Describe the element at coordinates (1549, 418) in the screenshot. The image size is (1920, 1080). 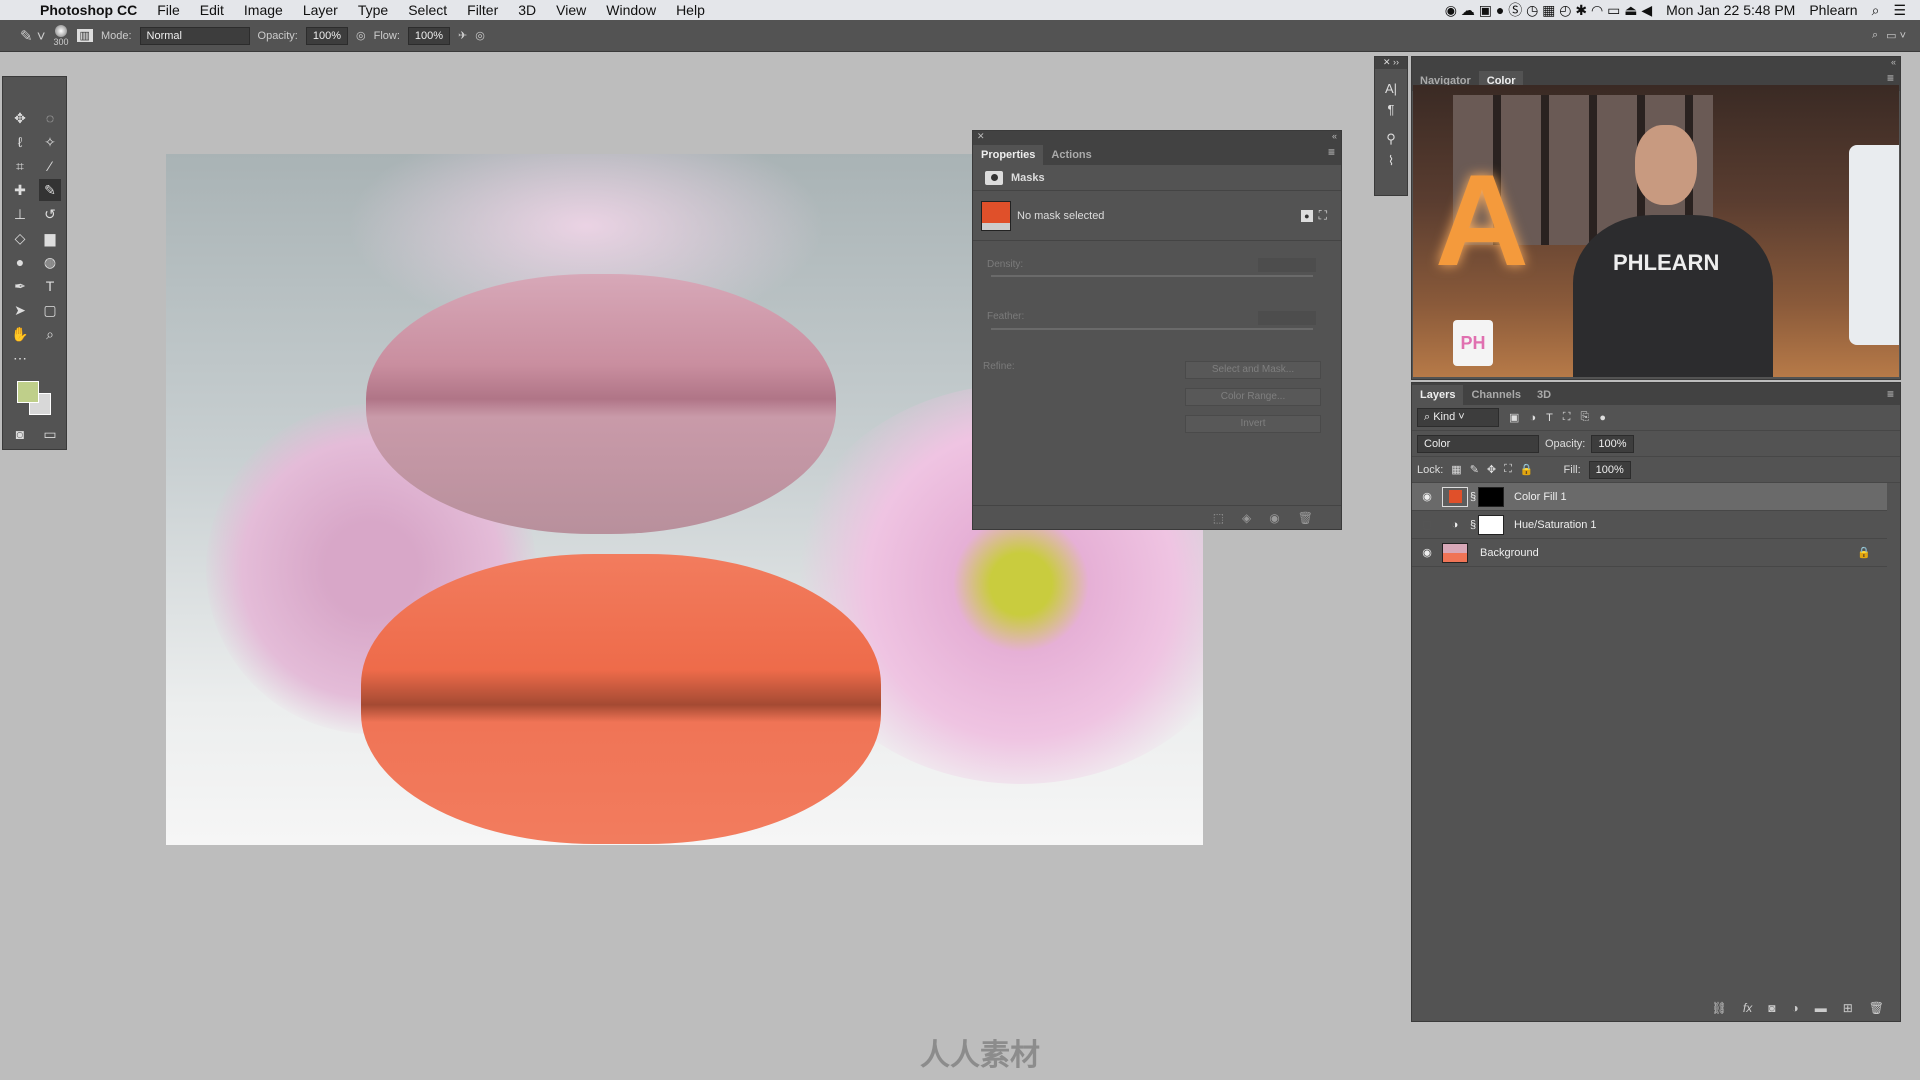
I see `filter-type-icon: T` at that location.